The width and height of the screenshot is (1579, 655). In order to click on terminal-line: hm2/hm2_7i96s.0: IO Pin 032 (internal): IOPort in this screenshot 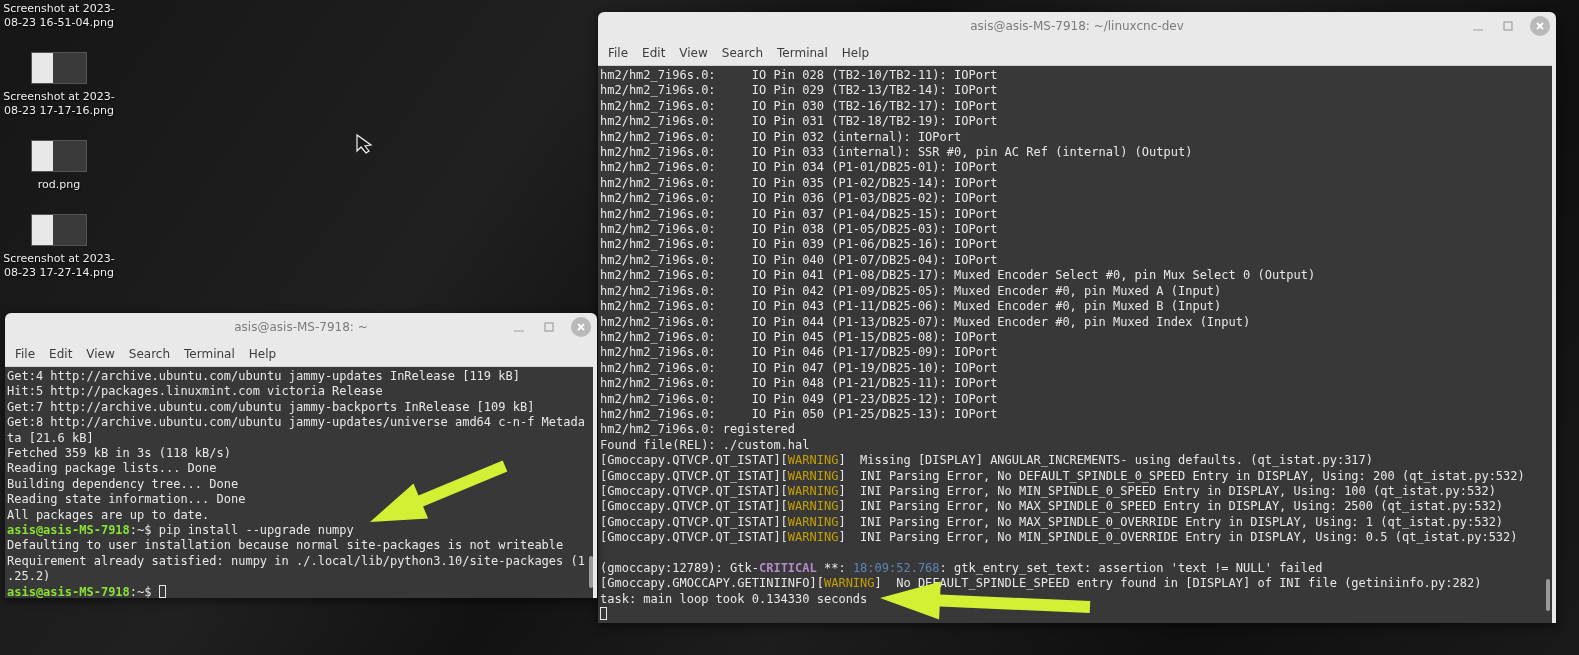, I will do `click(781, 137)`.